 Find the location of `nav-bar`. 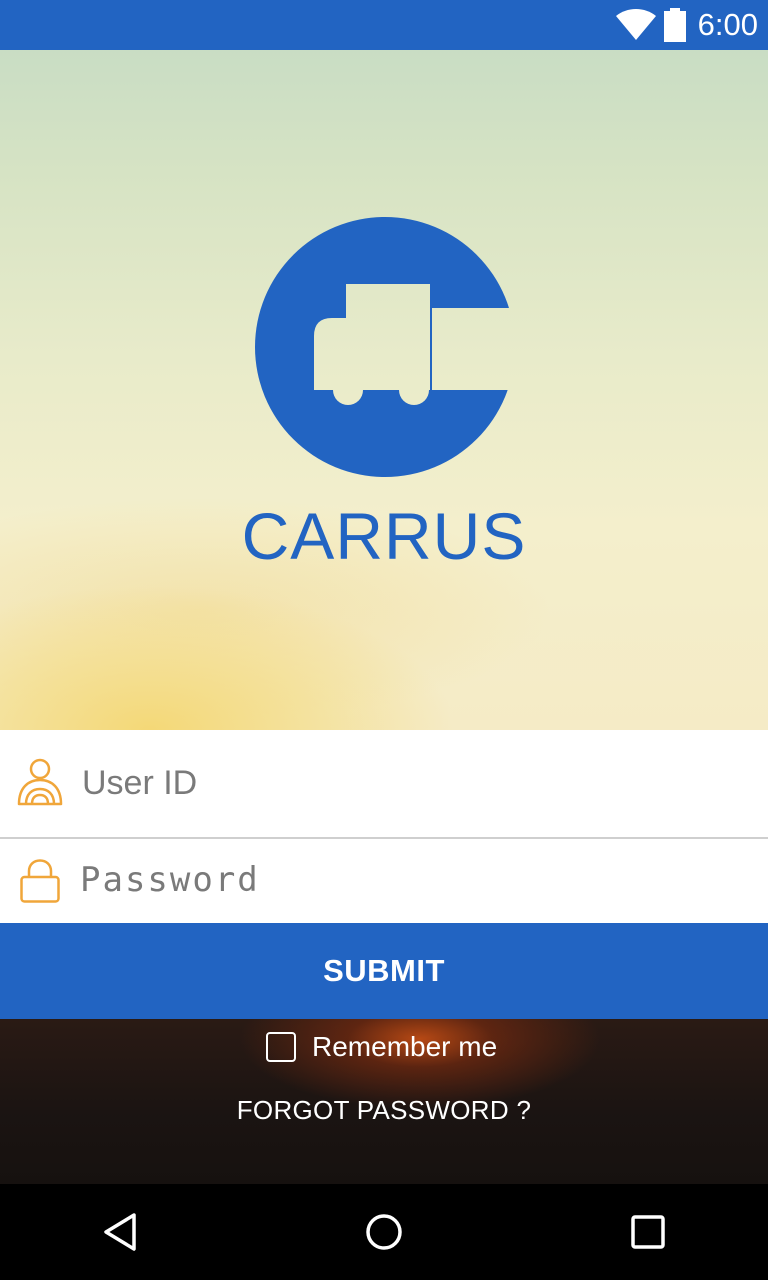

nav-bar is located at coordinates (384, 1232).